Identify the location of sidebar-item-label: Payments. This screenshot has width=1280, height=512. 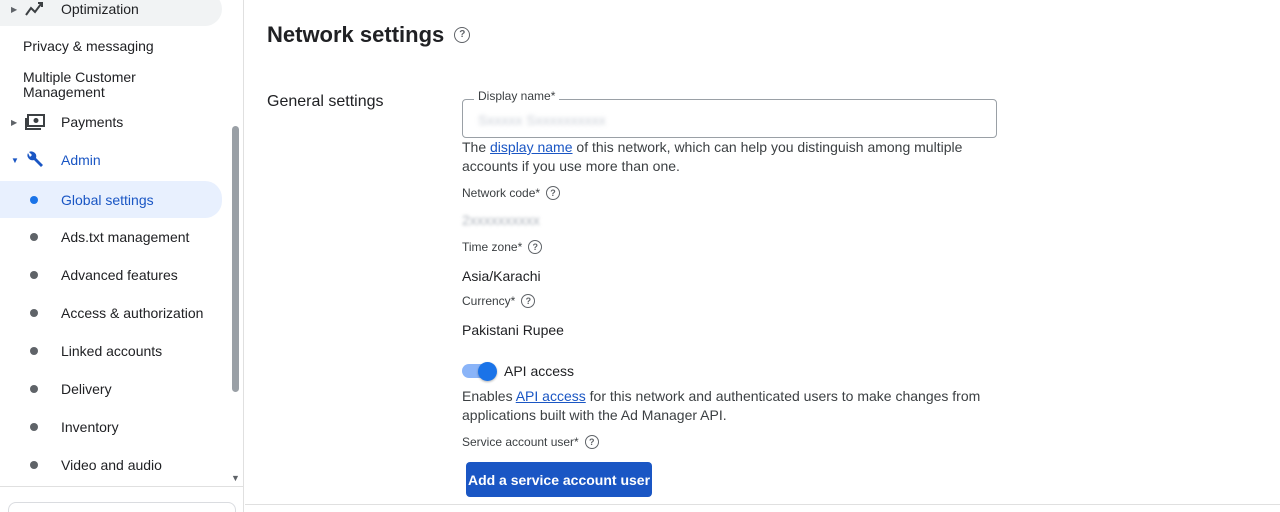
(92, 122).